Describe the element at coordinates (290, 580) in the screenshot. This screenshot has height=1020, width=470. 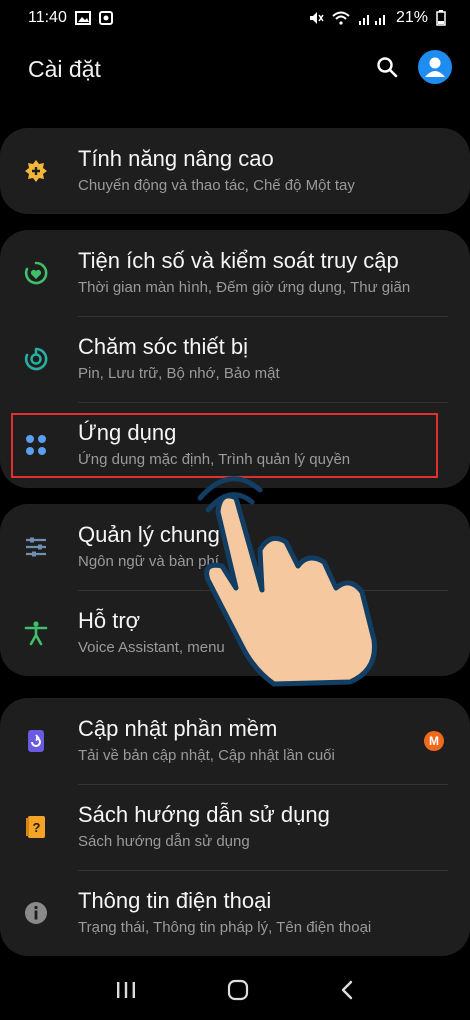
I see `hand-pointer-icon` at that location.